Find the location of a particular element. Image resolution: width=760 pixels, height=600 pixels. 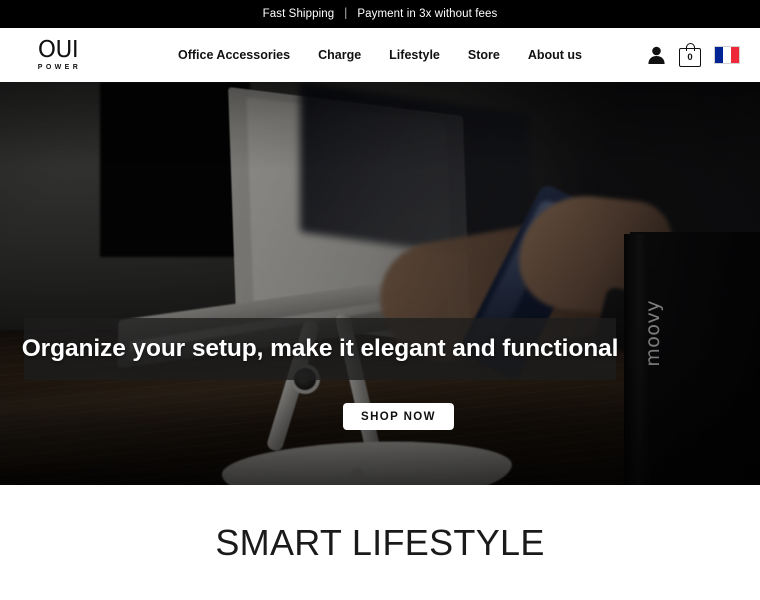

account-button is located at coordinates (656, 55).